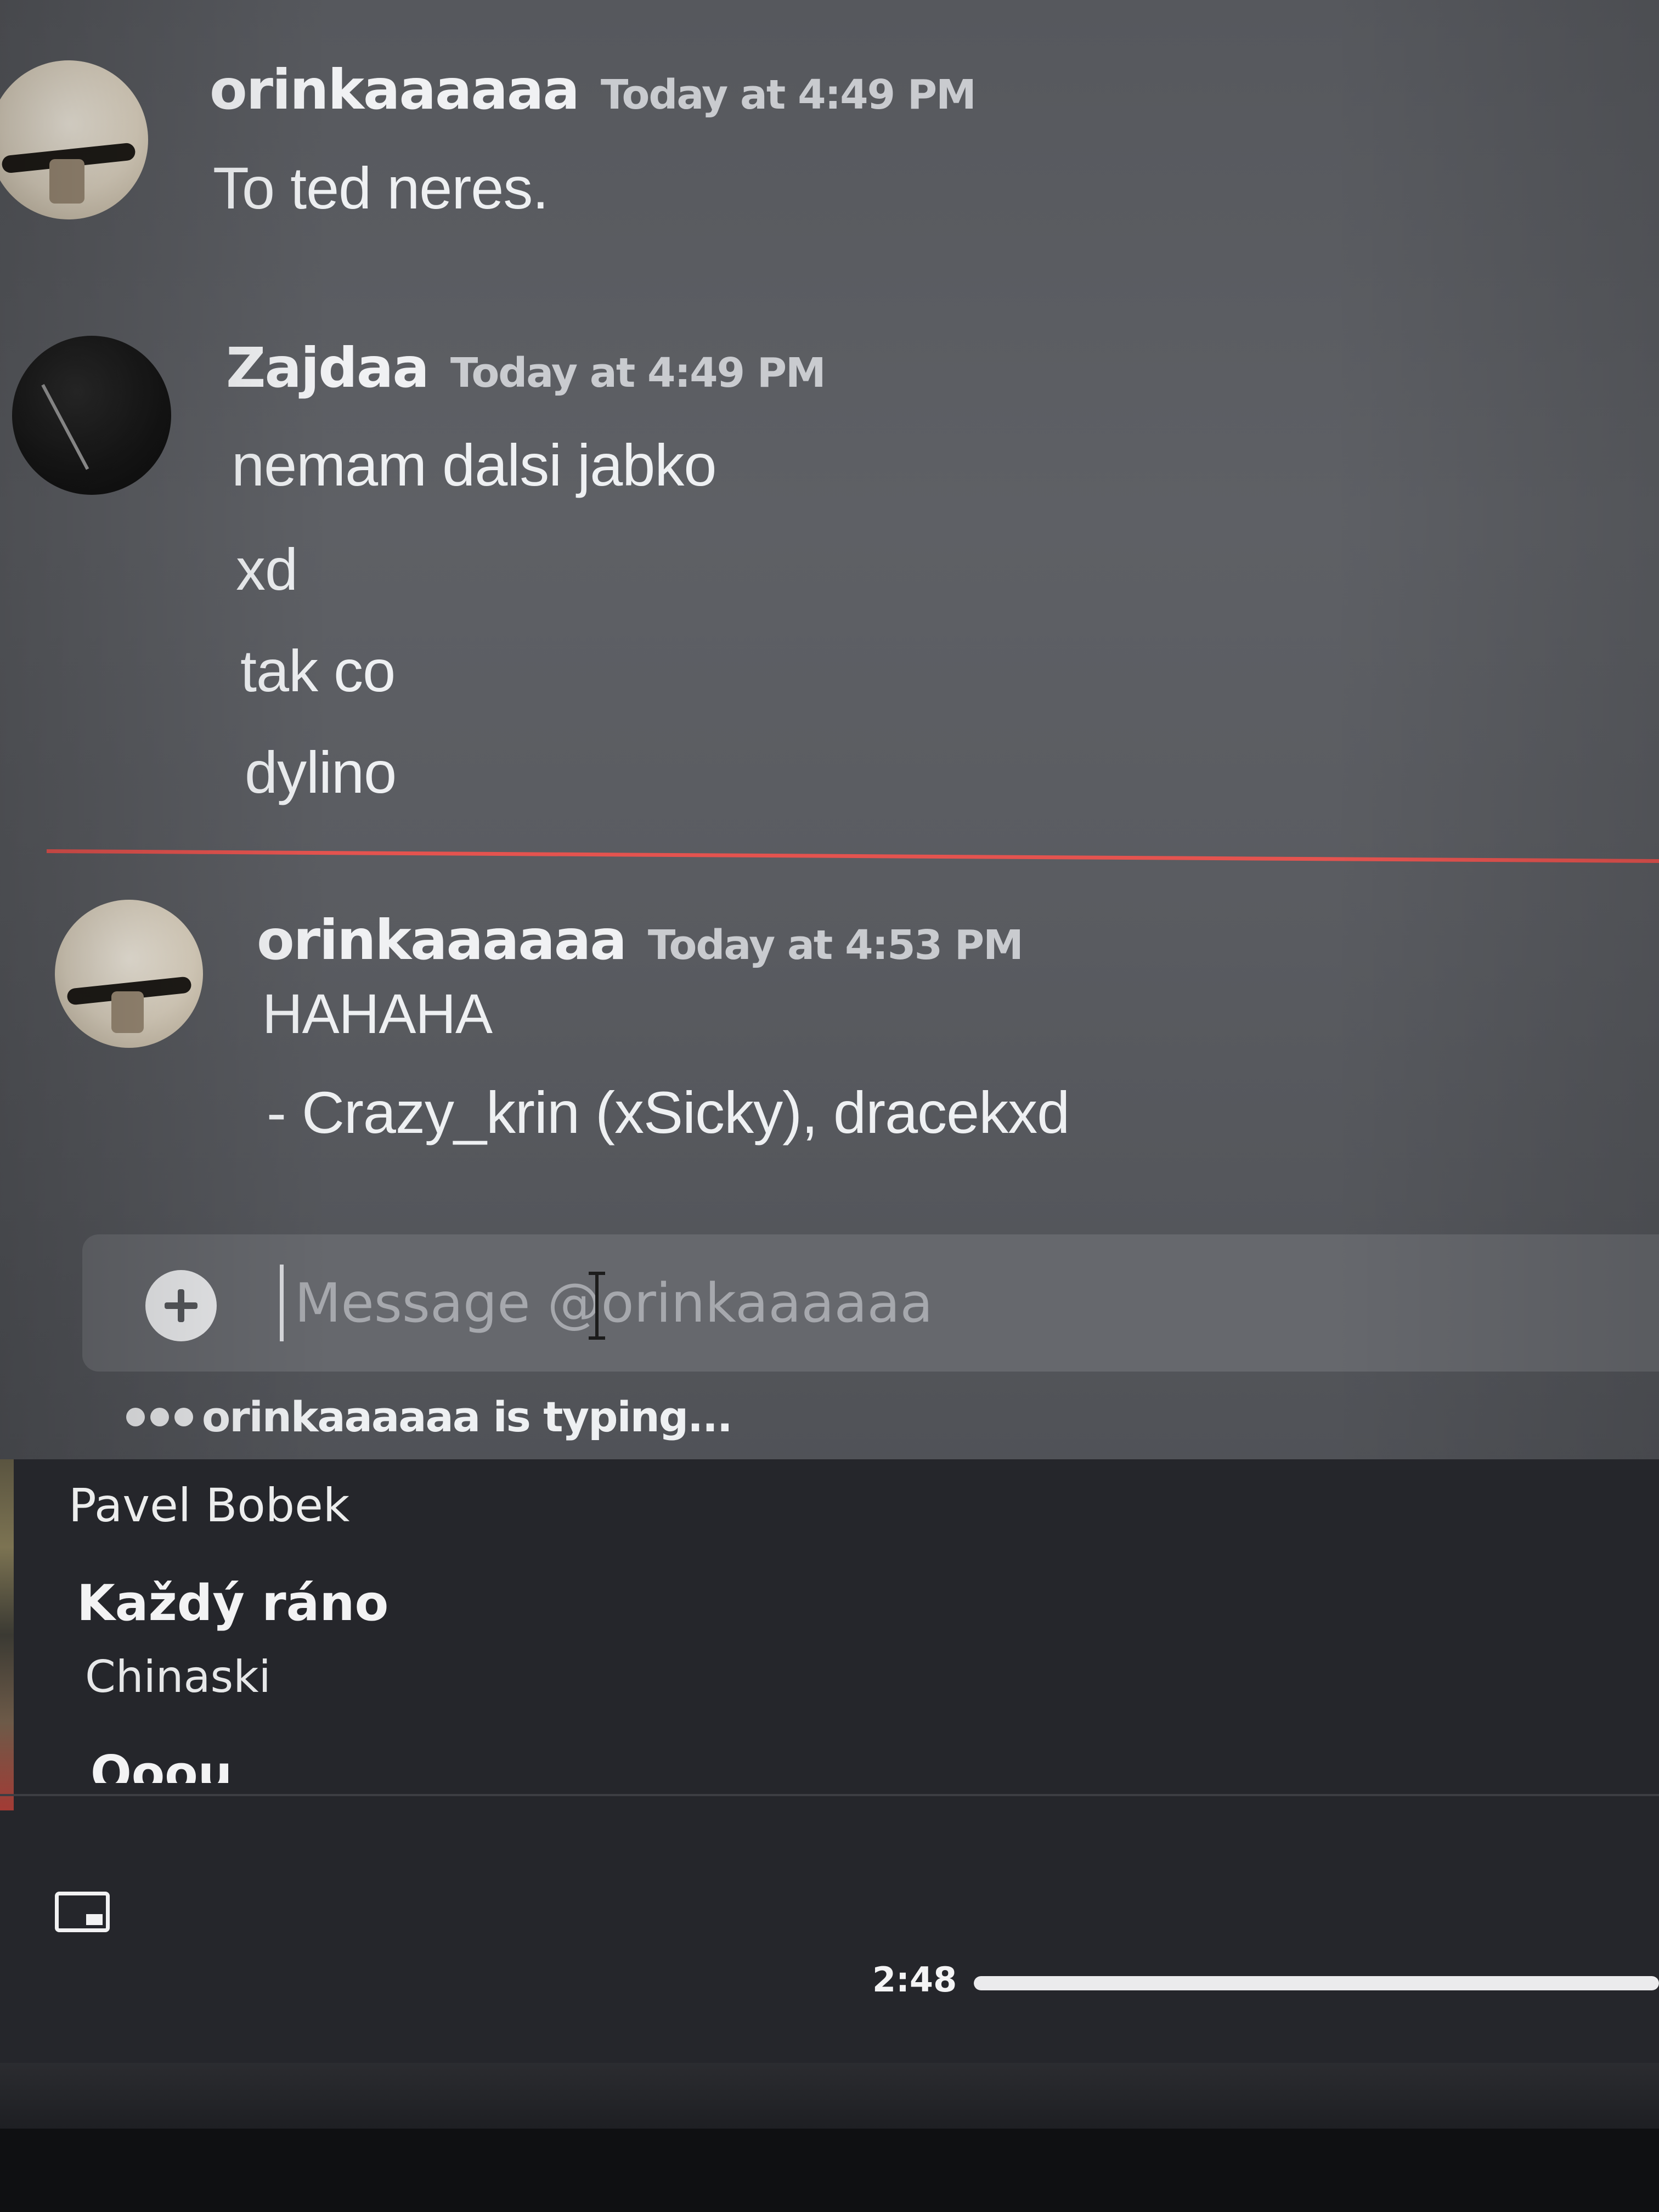 The width and height of the screenshot is (1659, 2212). What do you see at coordinates (474, 465) in the screenshot?
I see `message-text: nemam dalsi jabko` at bounding box center [474, 465].